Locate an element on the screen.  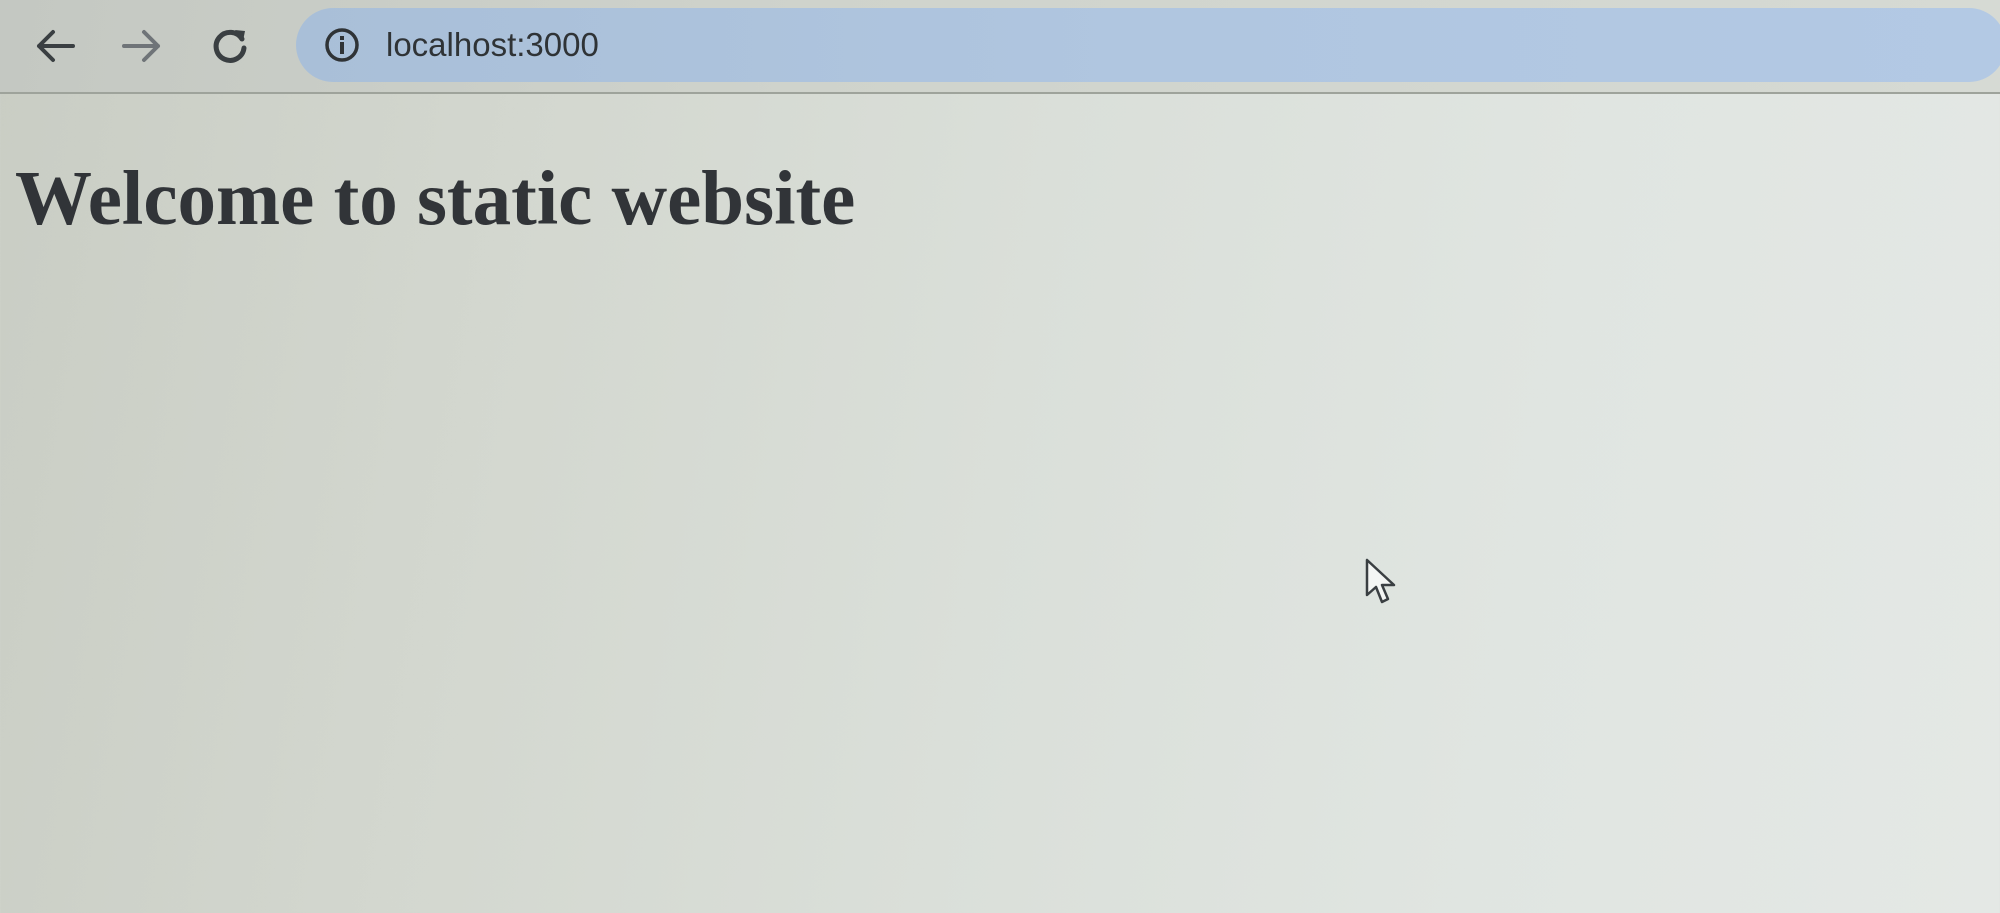
mouse-pointer-icon is located at coordinates (1381, 582).